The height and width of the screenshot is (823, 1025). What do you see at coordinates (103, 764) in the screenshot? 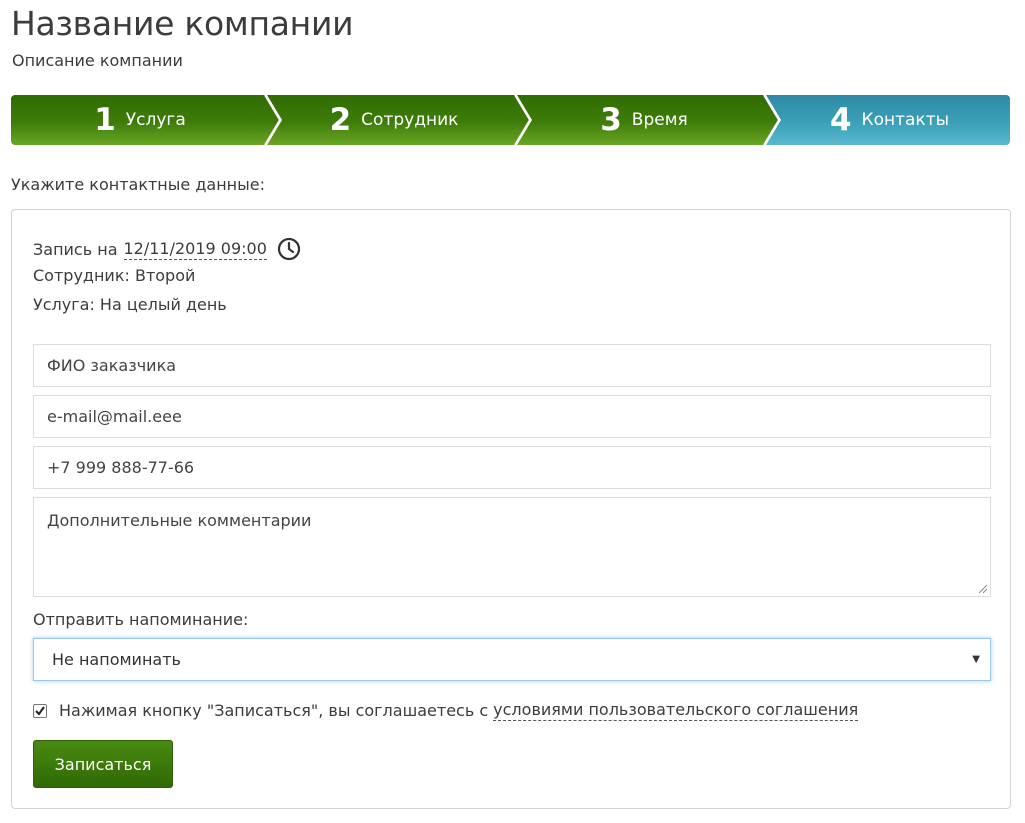
I see `submit-button: Записаться` at bounding box center [103, 764].